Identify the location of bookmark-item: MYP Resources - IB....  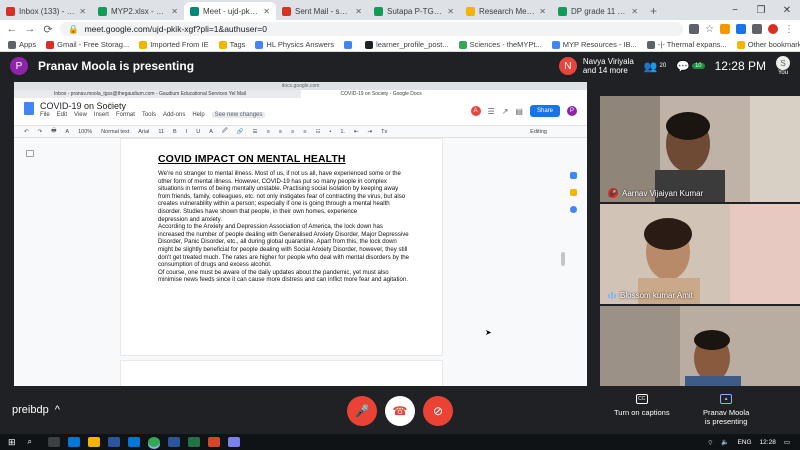
(594, 44).